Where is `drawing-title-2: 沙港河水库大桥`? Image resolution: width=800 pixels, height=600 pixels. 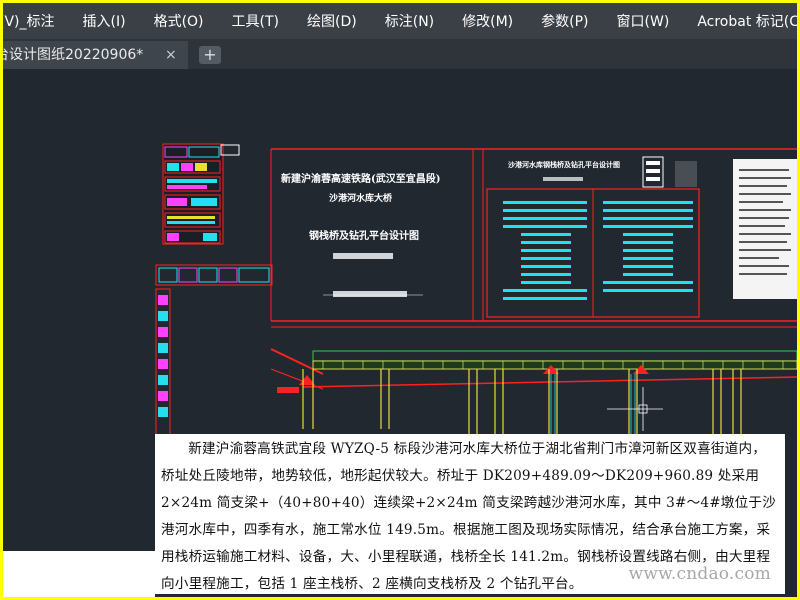
drawing-title-2: 沙港河水库大桥 is located at coordinates (361, 198).